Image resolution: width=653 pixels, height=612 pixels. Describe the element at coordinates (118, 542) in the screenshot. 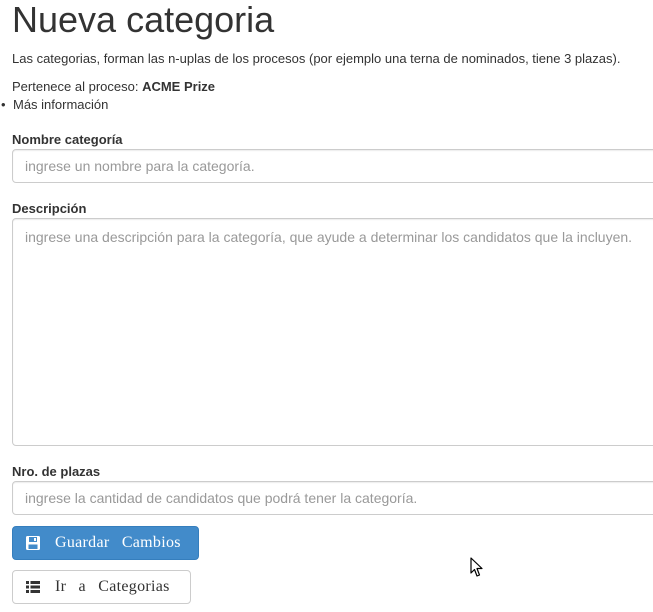

I see `save-button-label: Guardar Cambios` at that location.